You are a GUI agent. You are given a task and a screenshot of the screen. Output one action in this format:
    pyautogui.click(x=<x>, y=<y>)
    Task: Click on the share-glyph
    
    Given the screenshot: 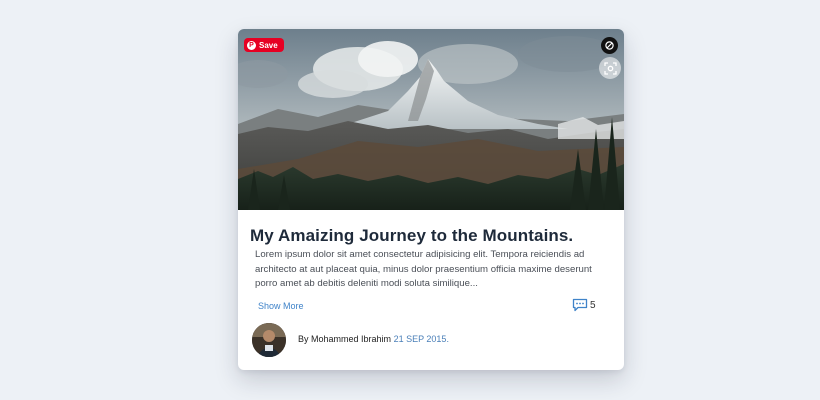 What is the action you would take?
    pyautogui.click(x=609, y=45)
    